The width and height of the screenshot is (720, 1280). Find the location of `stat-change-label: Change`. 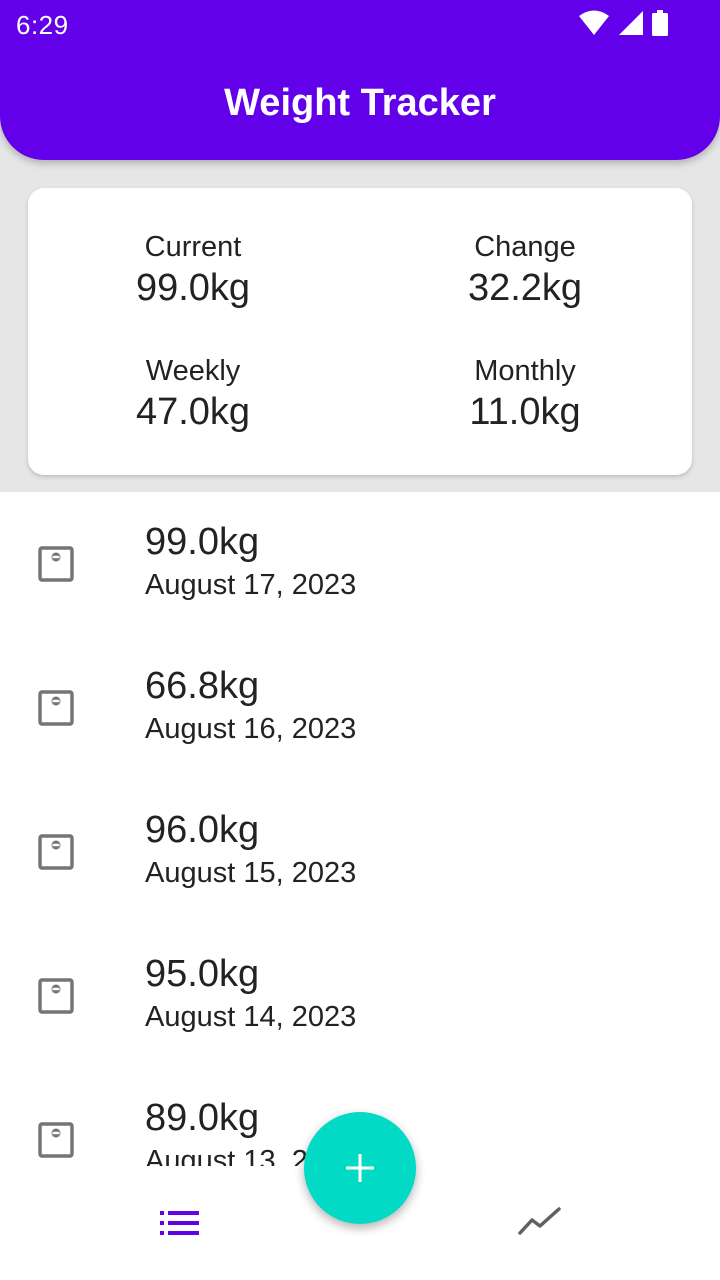

stat-change-label: Change is located at coordinates (525, 247).